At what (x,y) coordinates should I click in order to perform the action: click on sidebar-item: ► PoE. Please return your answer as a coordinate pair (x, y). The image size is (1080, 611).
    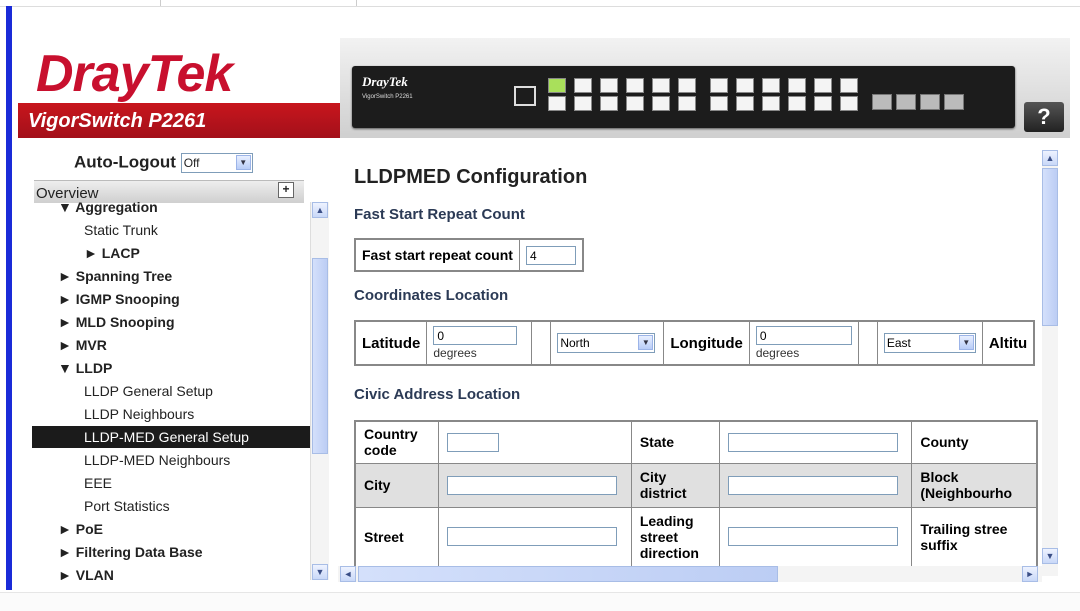
    Looking at the image, I should click on (171, 529).